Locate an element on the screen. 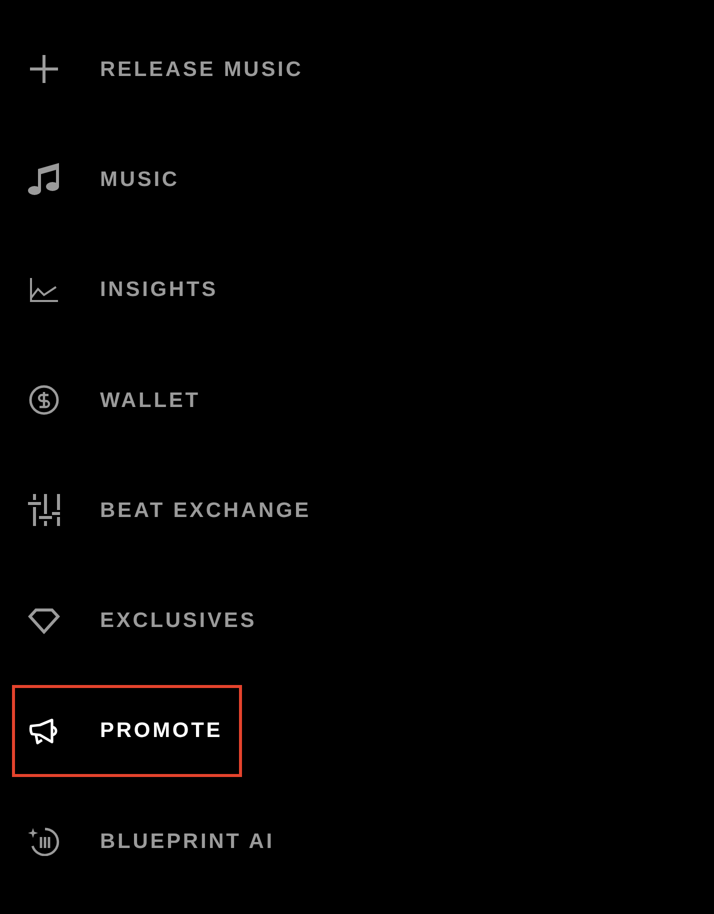 The width and height of the screenshot is (714, 914). nav-item: EXCLUSIVES is located at coordinates (142, 620).